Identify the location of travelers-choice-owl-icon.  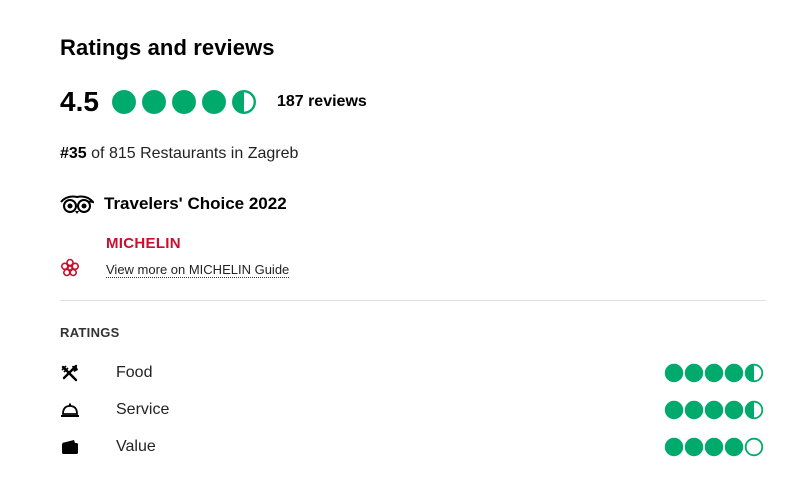
(78, 204).